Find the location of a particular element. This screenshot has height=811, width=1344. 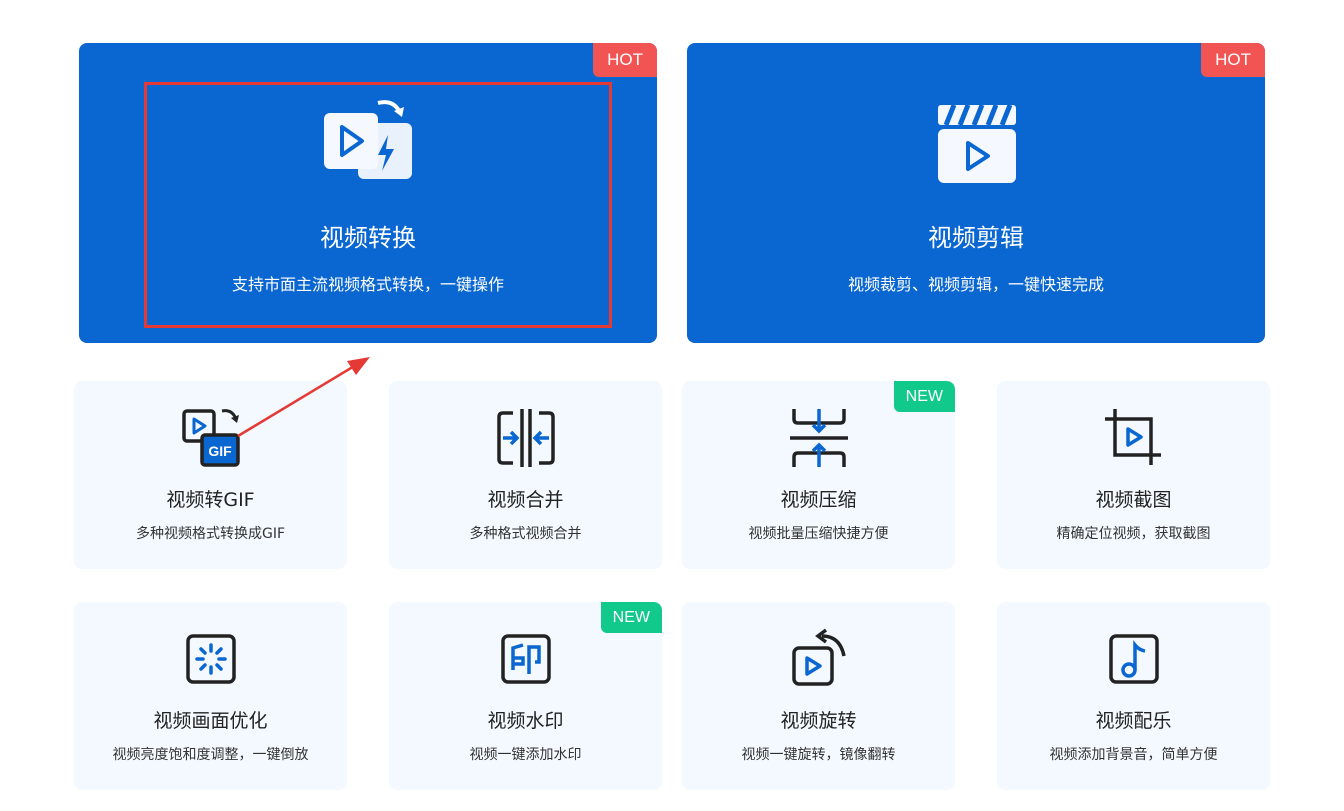

annotation-highlight-box is located at coordinates (378, 205).